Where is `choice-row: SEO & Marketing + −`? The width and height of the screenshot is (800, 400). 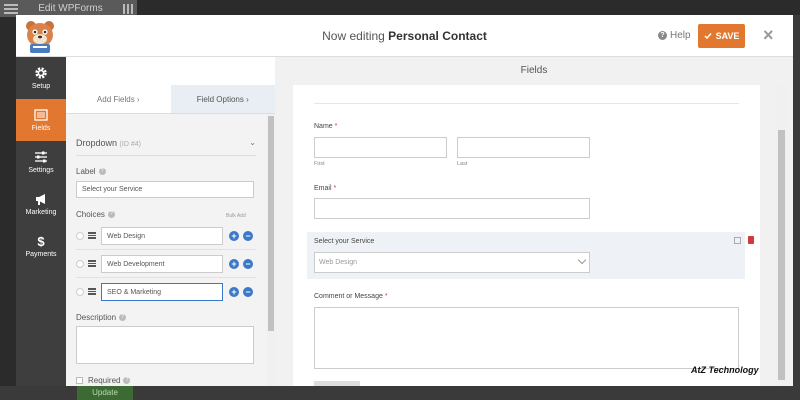
choice-row: SEO & Marketing + − is located at coordinates (166, 292).